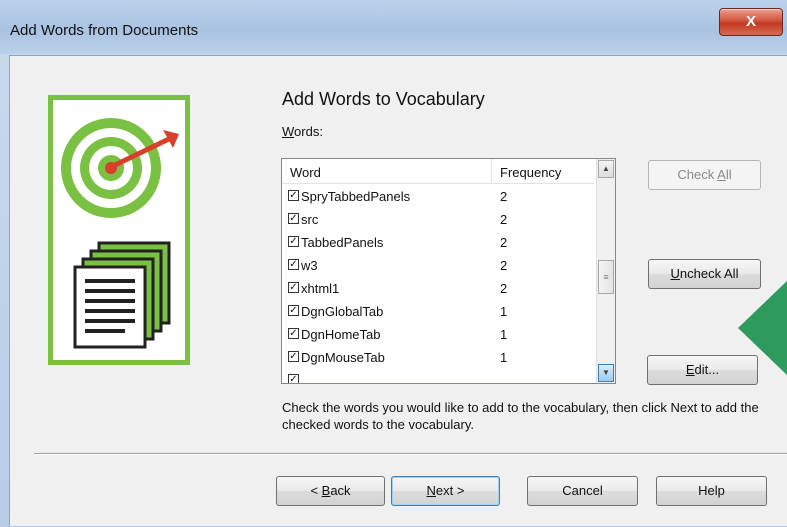 Image resolution: width=787 pixels, height=527 pixels. I want to click on column-header-frequency: Frequency, so click(530, 172).